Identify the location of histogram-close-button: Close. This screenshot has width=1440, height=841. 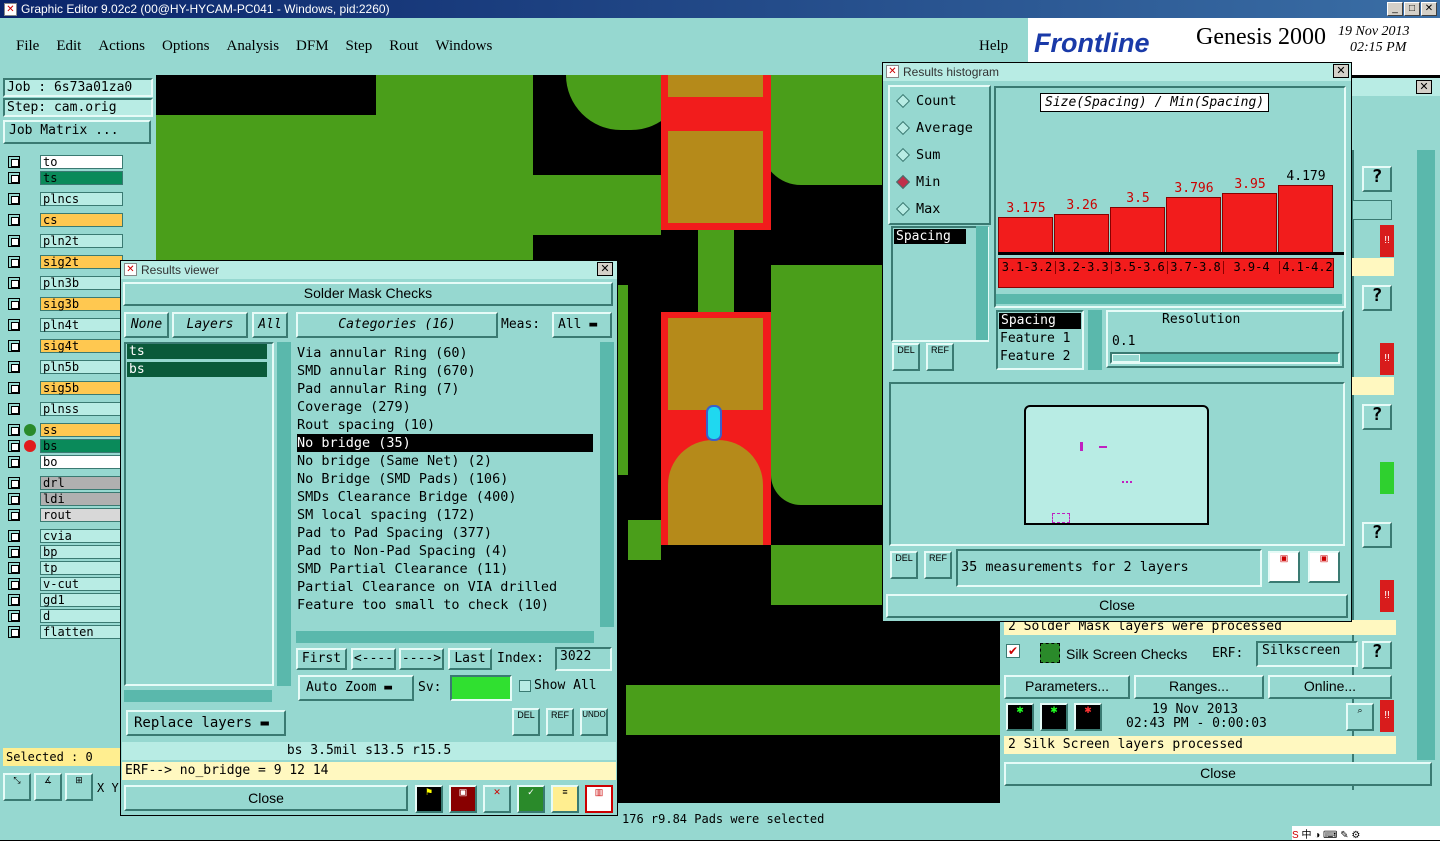
(1117, 606).